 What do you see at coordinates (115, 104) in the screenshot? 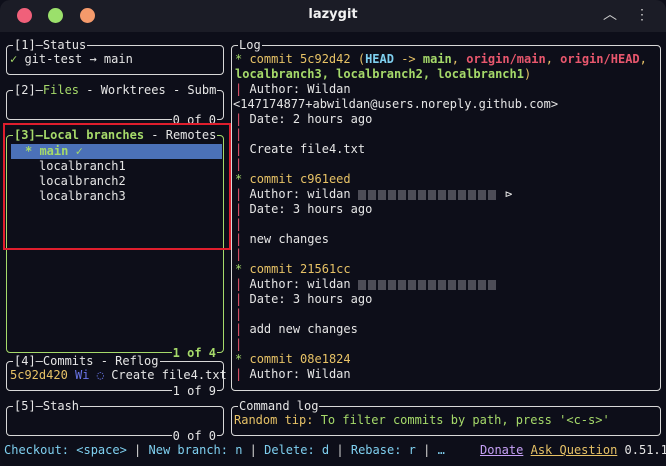
I see `files-panel: [2]—Files - Worktrees - Subm 0 of 0` at bounding box center [115, 104].